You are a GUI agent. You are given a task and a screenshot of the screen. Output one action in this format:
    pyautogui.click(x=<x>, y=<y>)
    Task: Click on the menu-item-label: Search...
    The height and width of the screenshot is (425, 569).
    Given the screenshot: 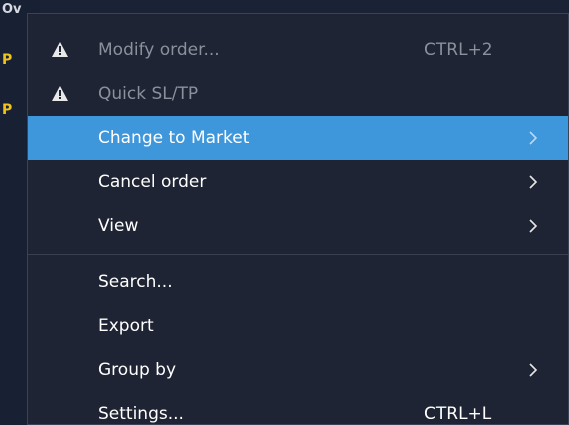 What is the action you would take?
    pyautogui.click(x=135, y=282)
    